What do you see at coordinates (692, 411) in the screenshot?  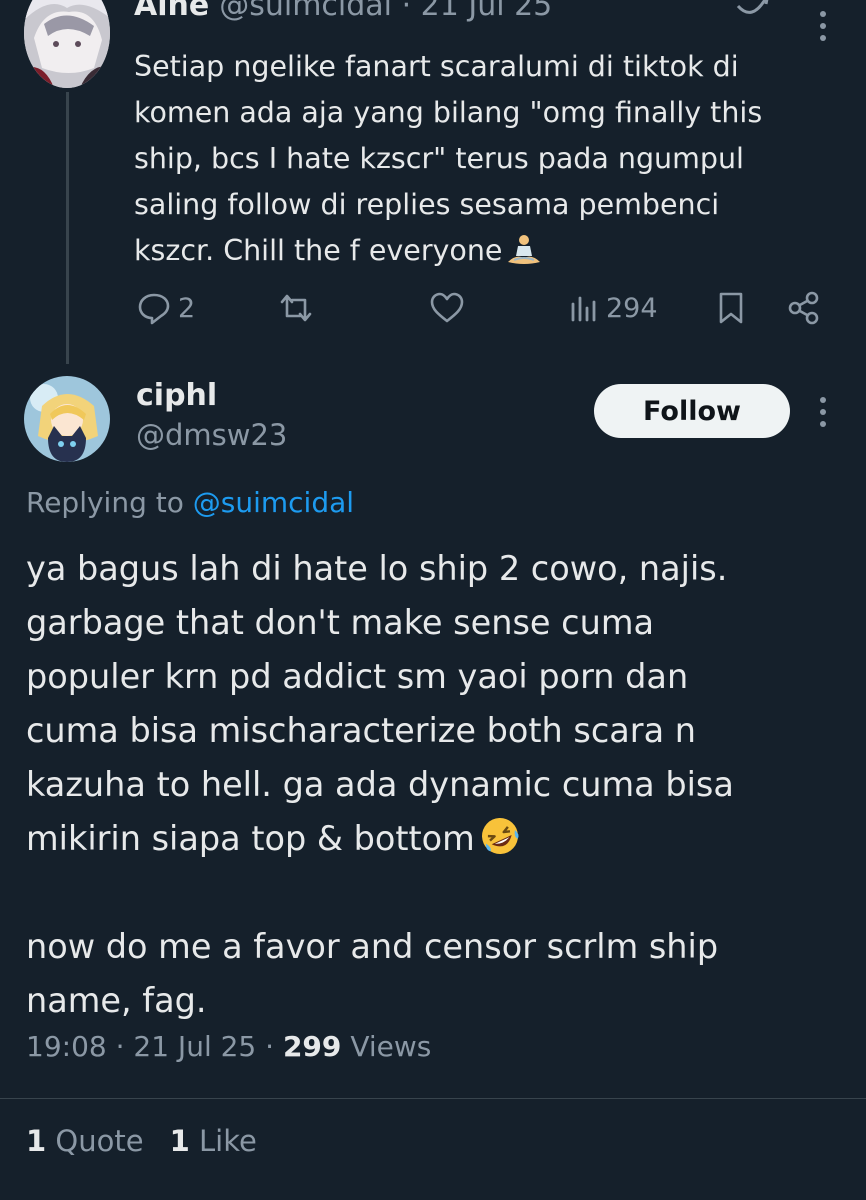 I see `follow-button: Follow` at bounding box center [692, 411].